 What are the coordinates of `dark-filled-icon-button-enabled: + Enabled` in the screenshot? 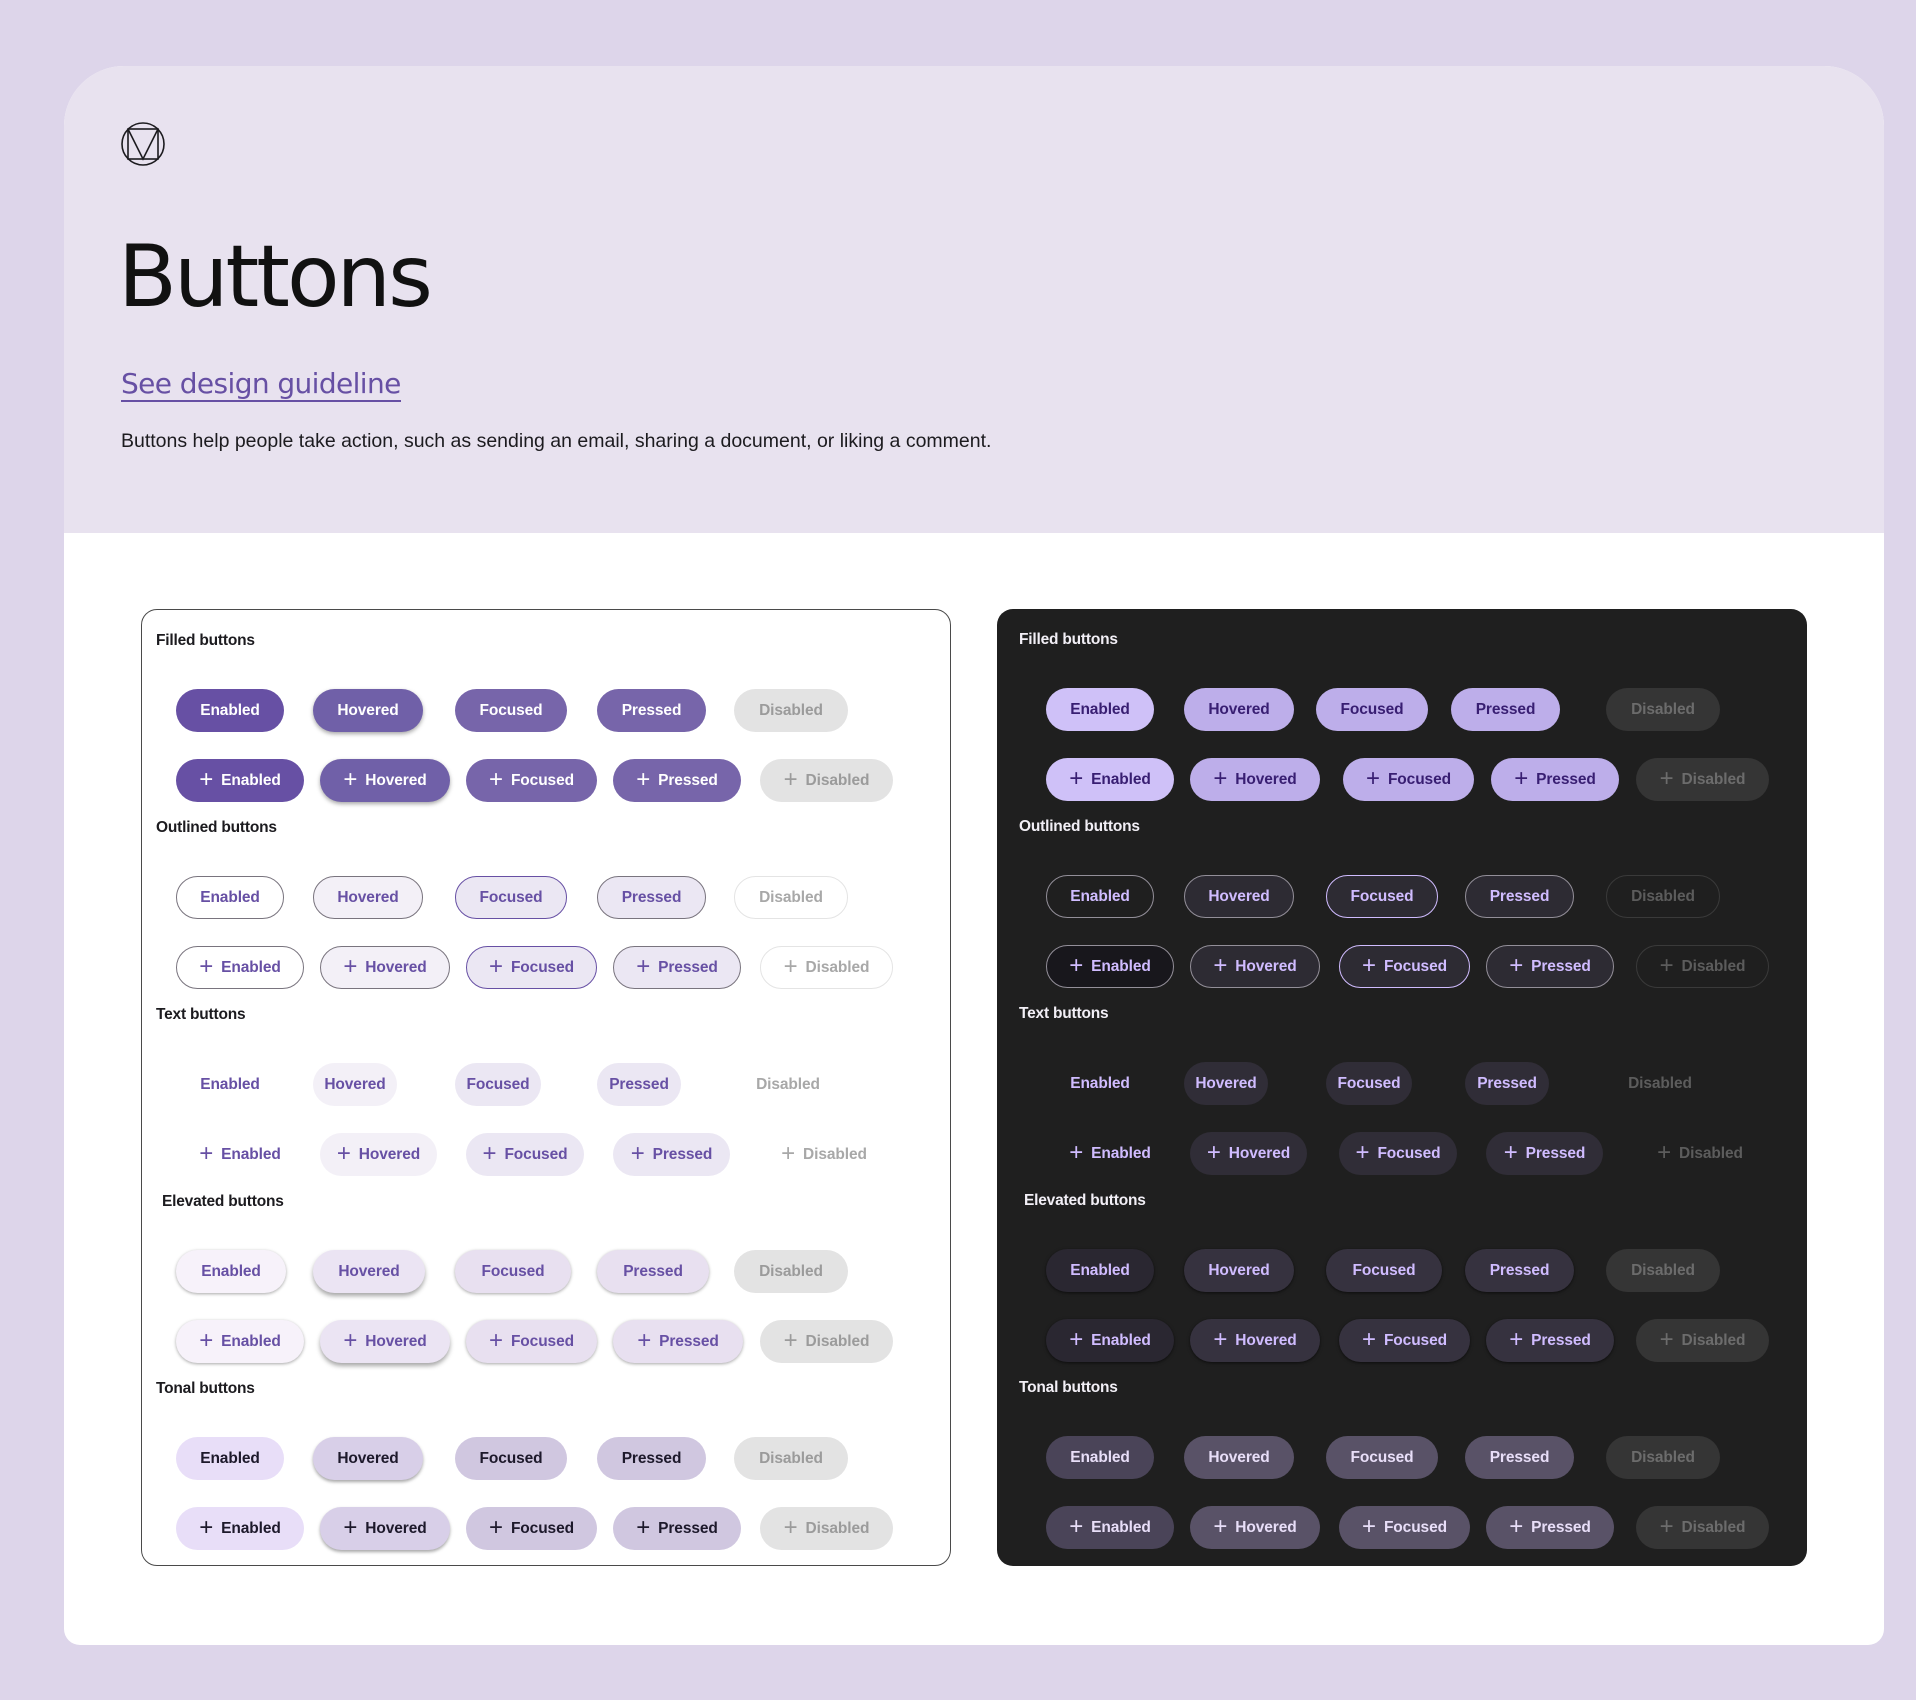 It's located at (1110, 779).